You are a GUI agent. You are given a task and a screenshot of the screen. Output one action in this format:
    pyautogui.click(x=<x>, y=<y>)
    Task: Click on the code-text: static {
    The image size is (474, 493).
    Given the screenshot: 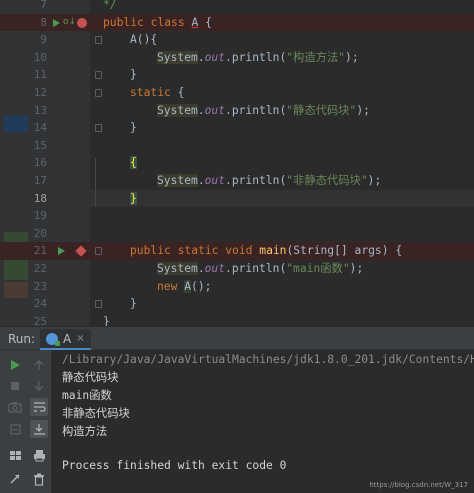 What is the action you would take?
    pyautogui.click(x=157, y=92)
    